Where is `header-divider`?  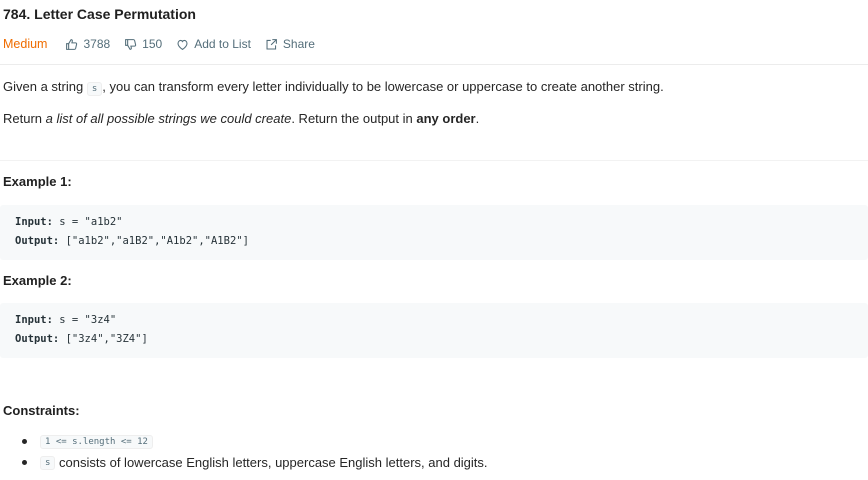
header-divider is located at coordinates (434, 64).